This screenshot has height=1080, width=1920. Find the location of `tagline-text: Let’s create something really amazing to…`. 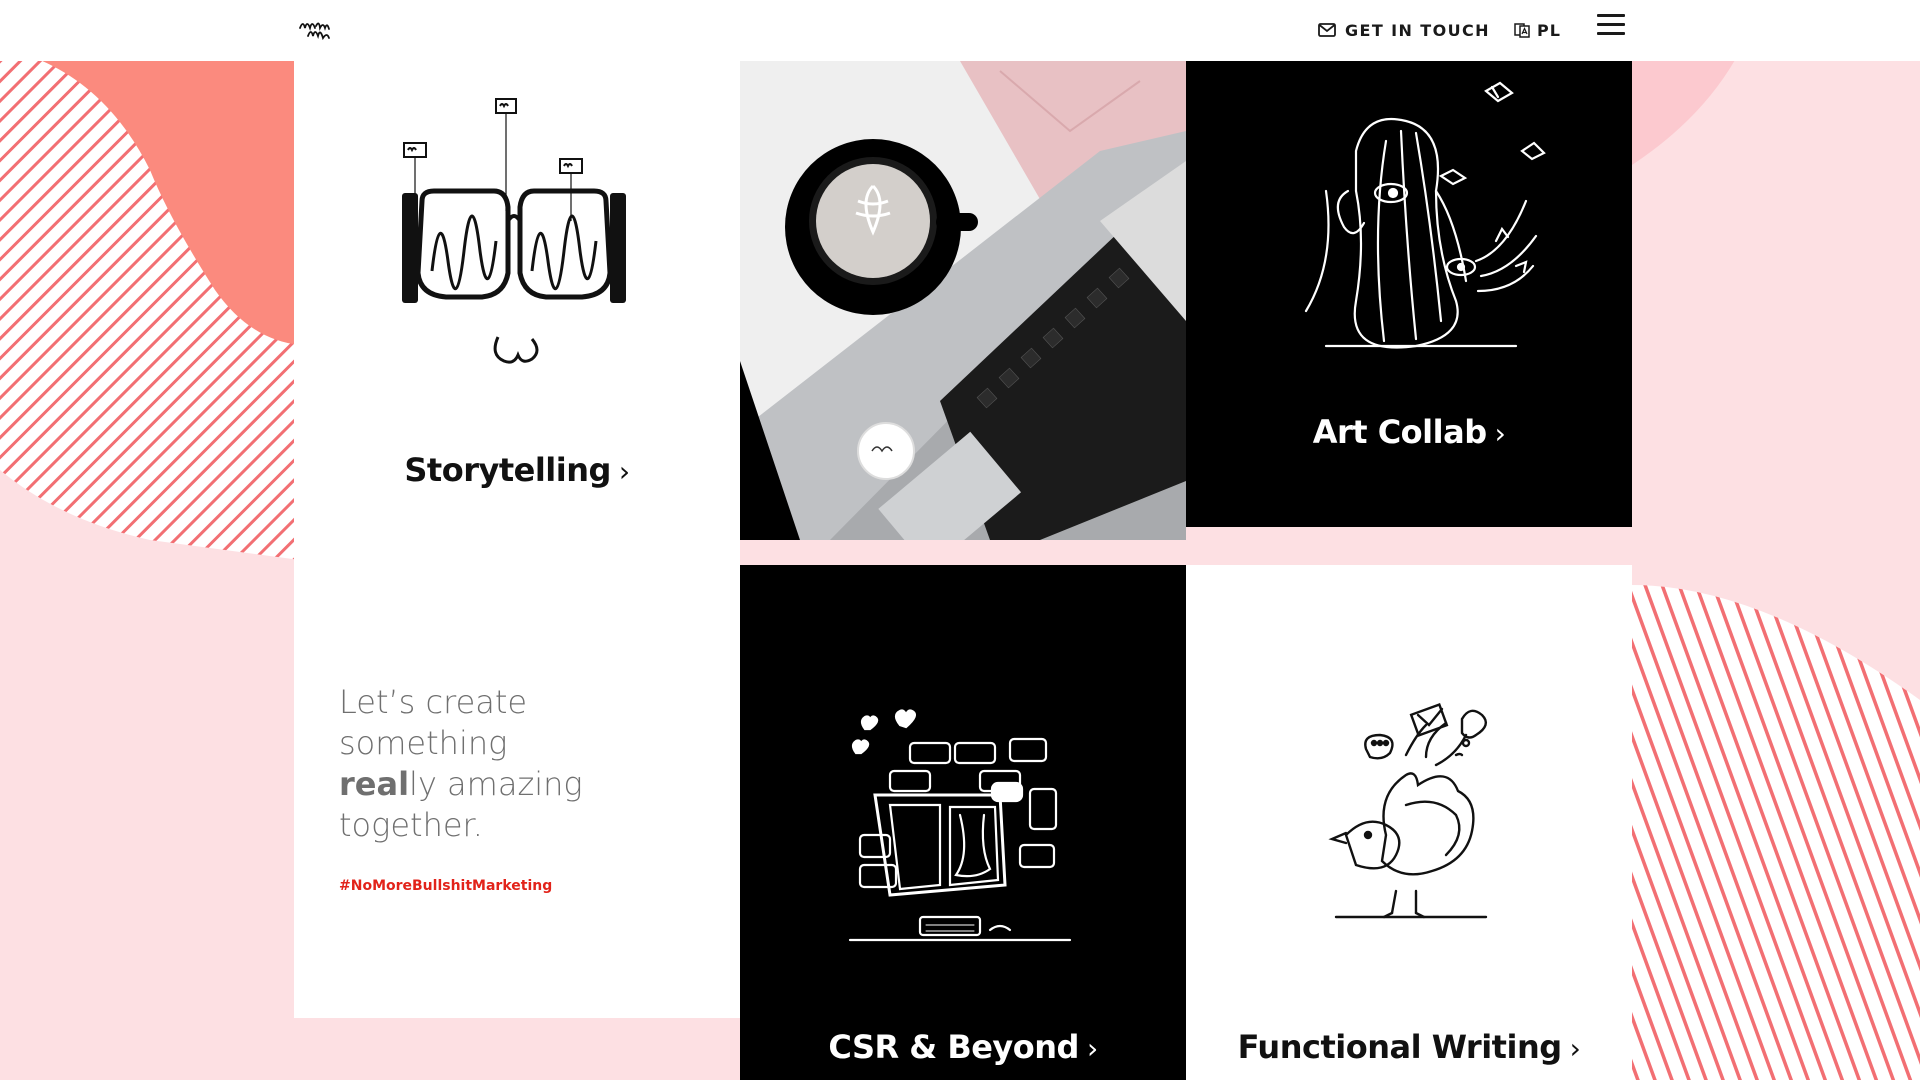

tagline-text: Let’s create something really amazing to… is located at coordinates (489, 764).